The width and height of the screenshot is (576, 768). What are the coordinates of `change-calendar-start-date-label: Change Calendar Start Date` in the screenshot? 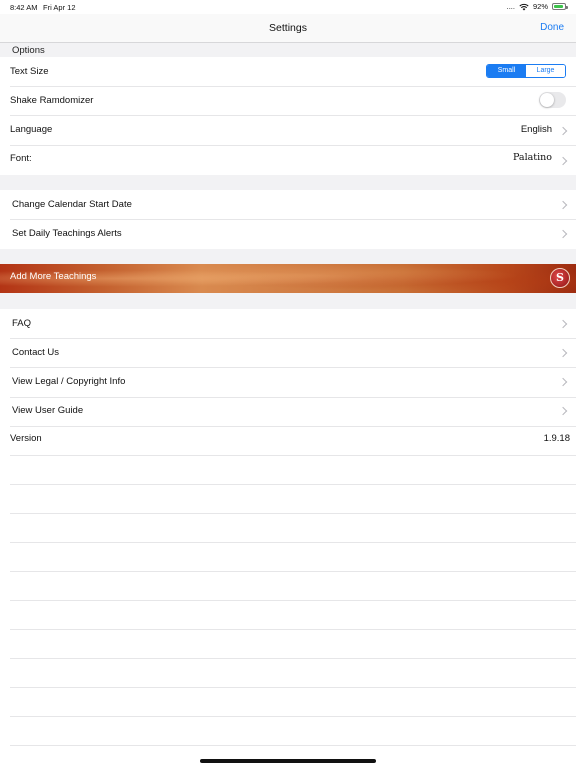 It's located at (72, 204).